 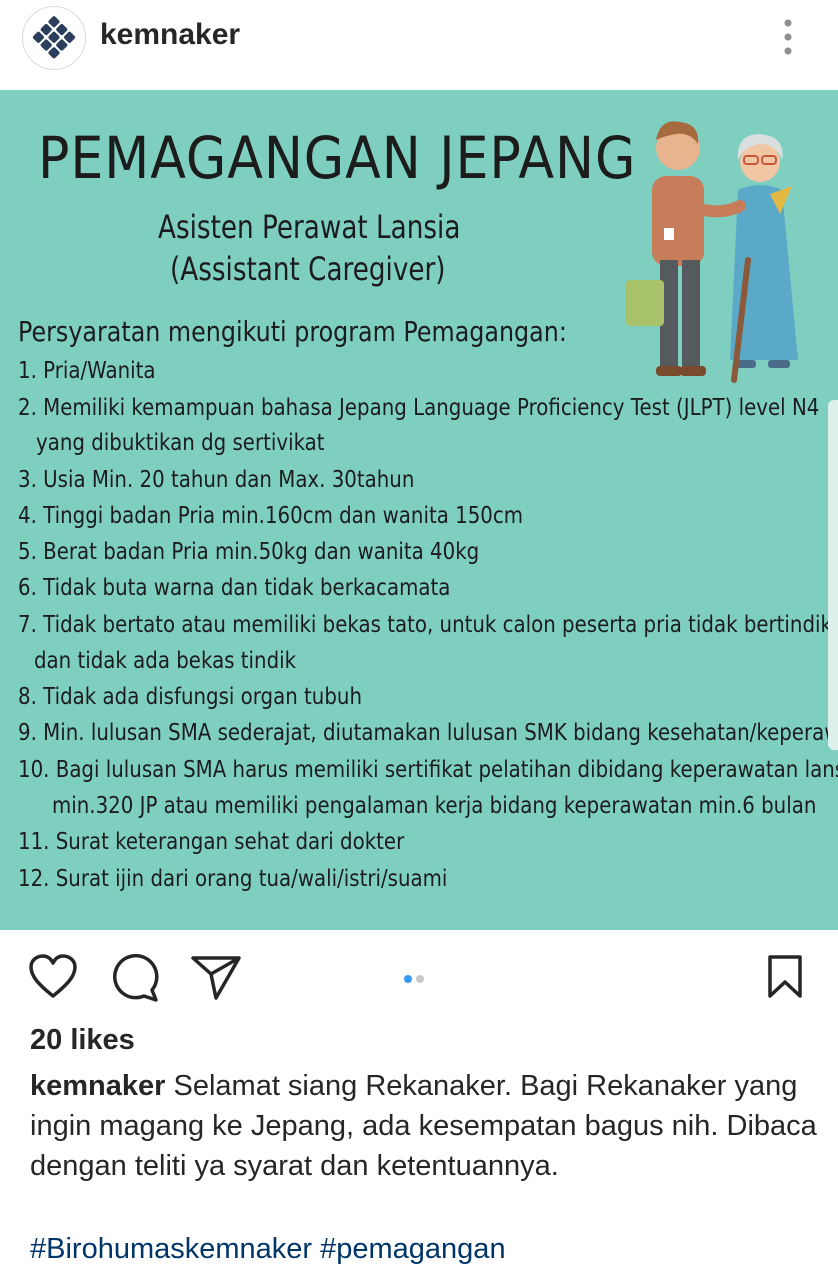 What do you see at coordinates (419, 45) in the screenshot?
I see `post-header: kemnaker` at bounding box center [419, 45].